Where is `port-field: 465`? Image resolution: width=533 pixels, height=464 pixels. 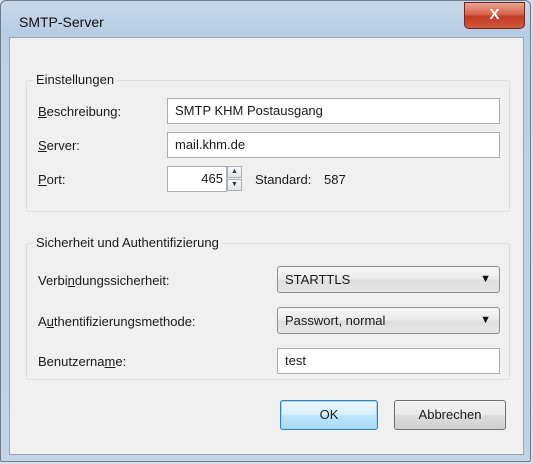 port-field: 465 is located at coordinates (197, 179).